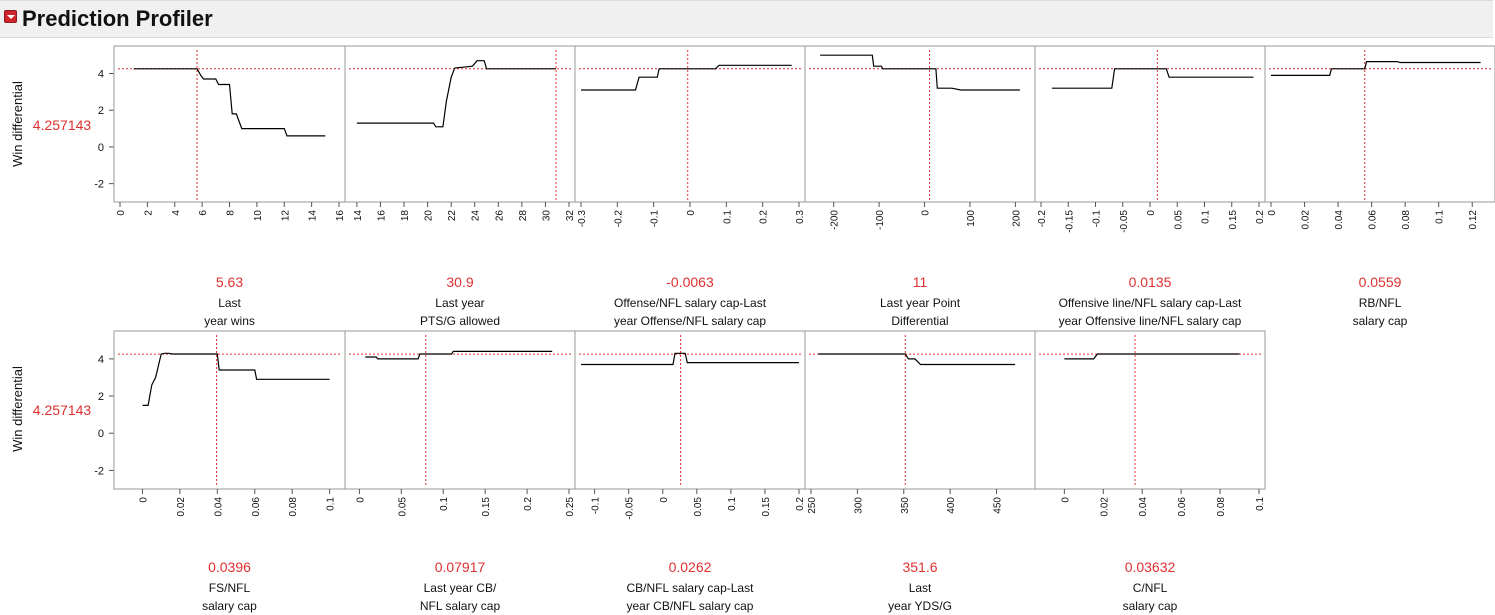 This screenshot has width=1495, height=615. I want to click on x-tick-label: 2, so click(148, 213).